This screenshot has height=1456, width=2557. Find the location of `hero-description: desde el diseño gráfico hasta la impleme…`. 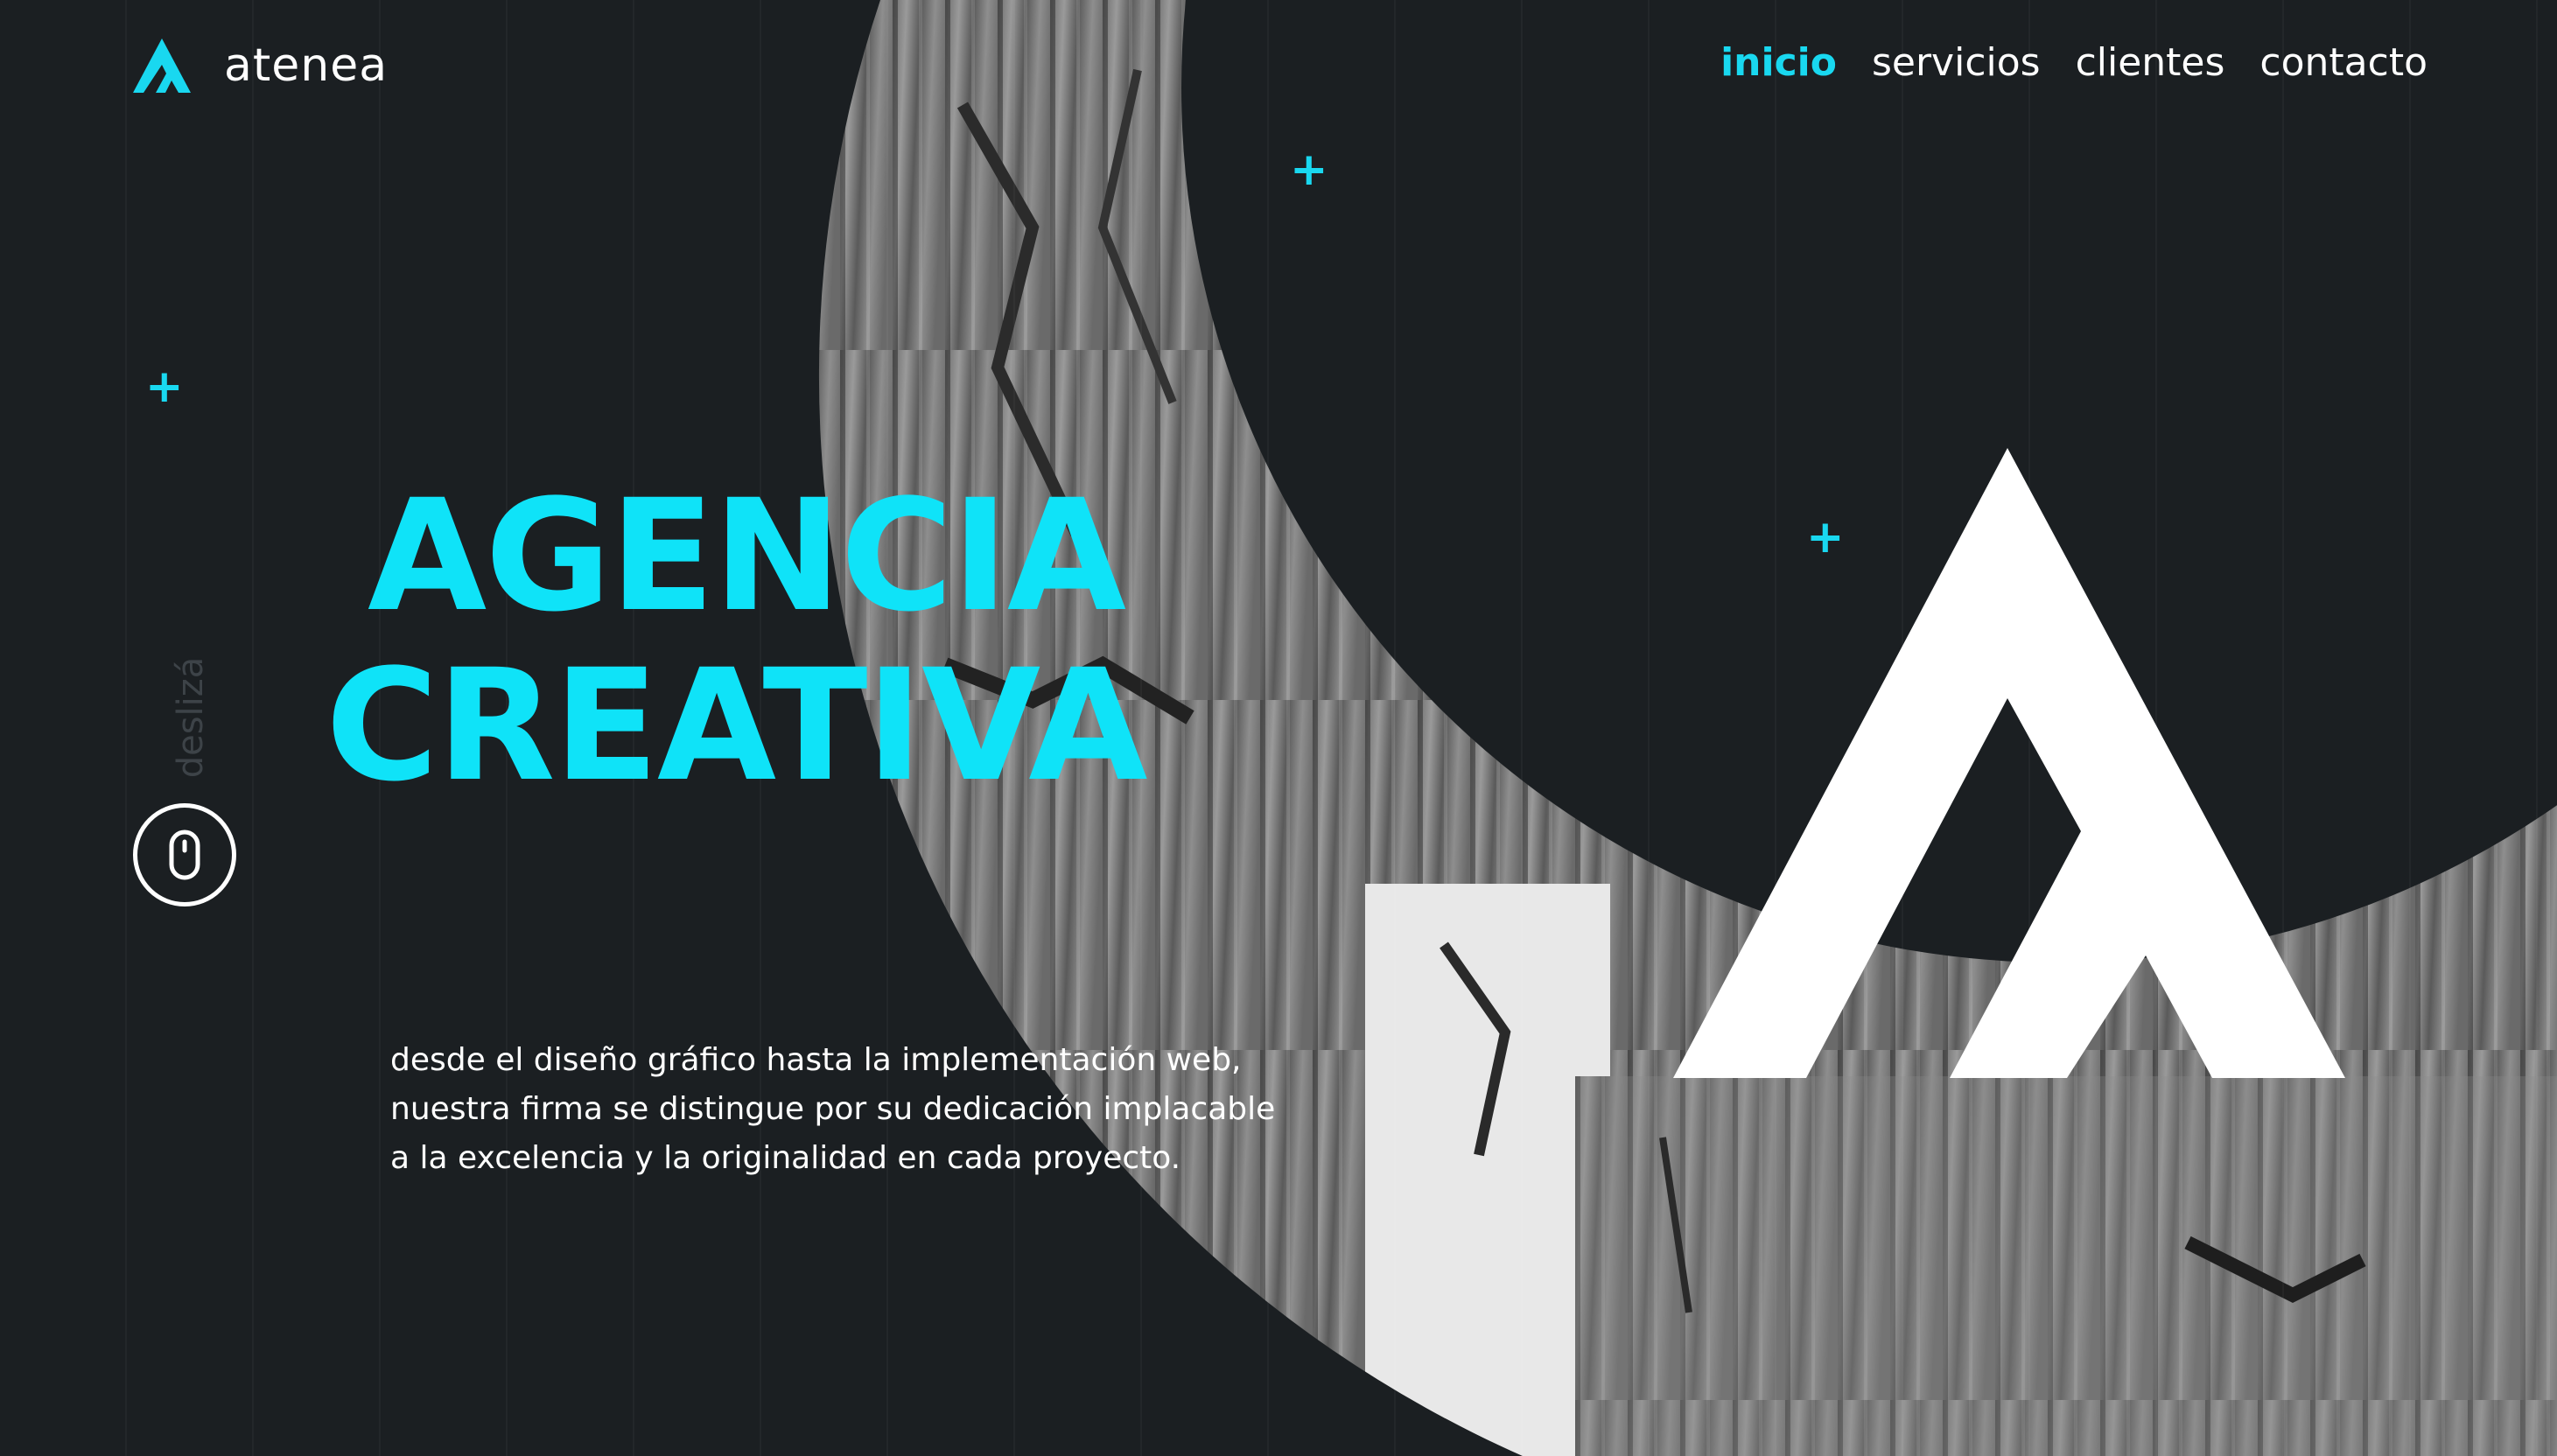

hero-description: desde el diseño gráfico hasta la impleme… is located at coordinates (871, 1109).